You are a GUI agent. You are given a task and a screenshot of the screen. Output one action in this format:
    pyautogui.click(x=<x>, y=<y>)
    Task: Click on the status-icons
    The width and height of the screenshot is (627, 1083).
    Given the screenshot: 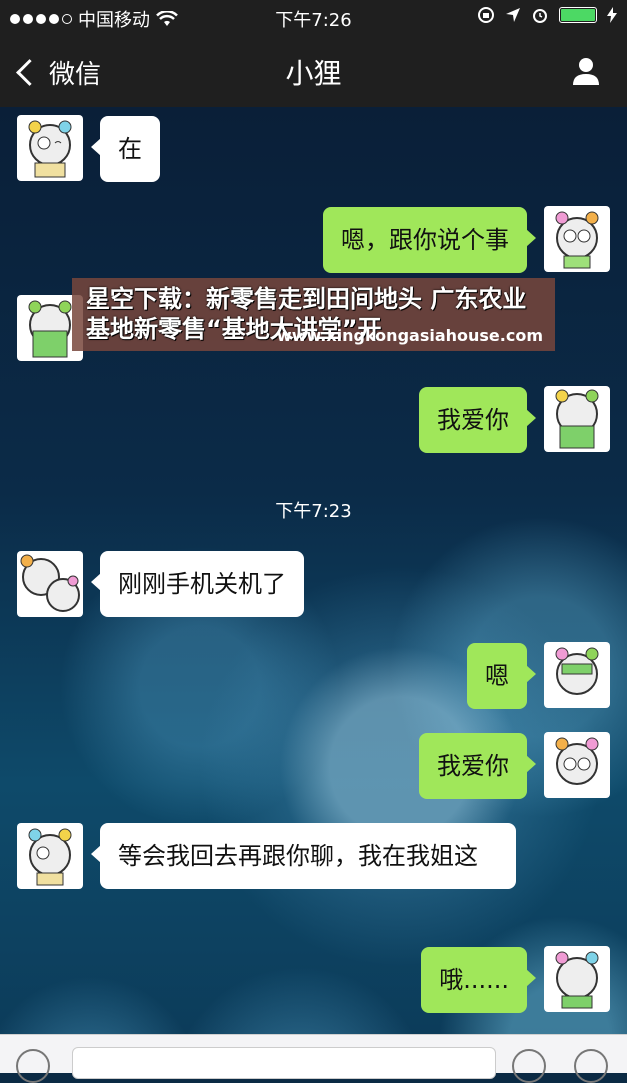 What is the action you would take?
    pyautogui.click(x=547, y=15)
    